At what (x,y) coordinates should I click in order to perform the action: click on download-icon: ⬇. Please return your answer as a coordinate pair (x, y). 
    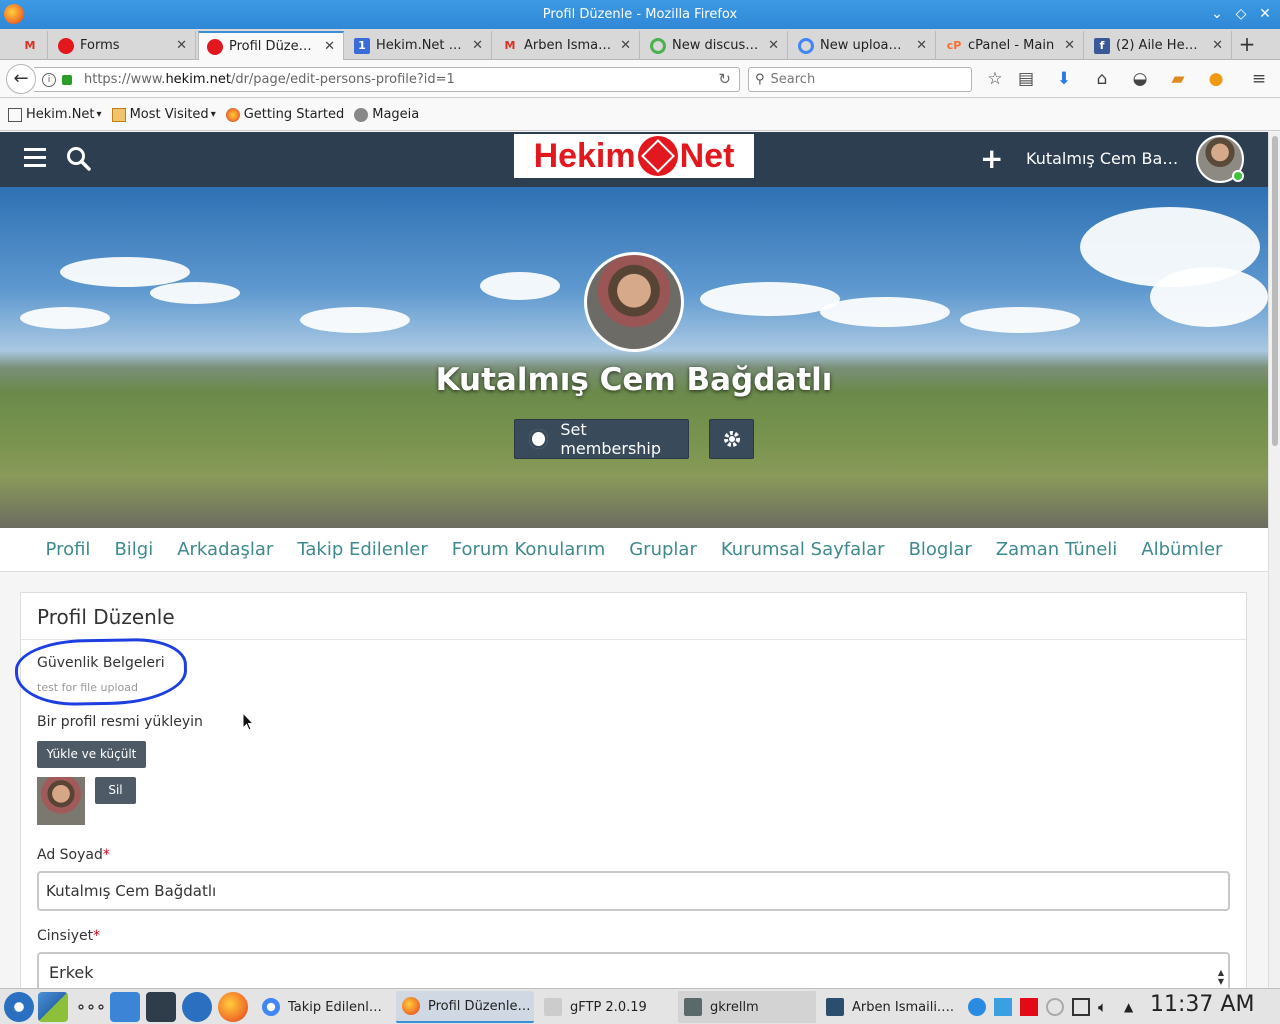
    Looking at the image, I should click on (1064, 79).